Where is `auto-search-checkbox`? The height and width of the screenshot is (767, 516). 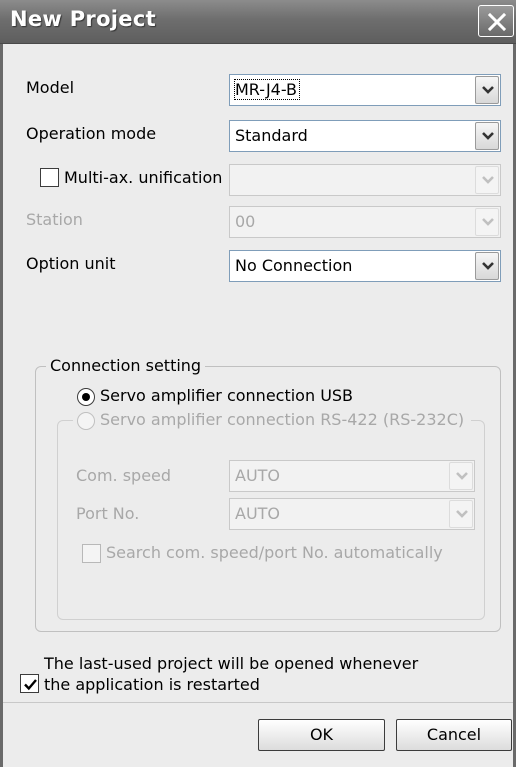
auto-search-checkbox is located at coordinates (91, 553).